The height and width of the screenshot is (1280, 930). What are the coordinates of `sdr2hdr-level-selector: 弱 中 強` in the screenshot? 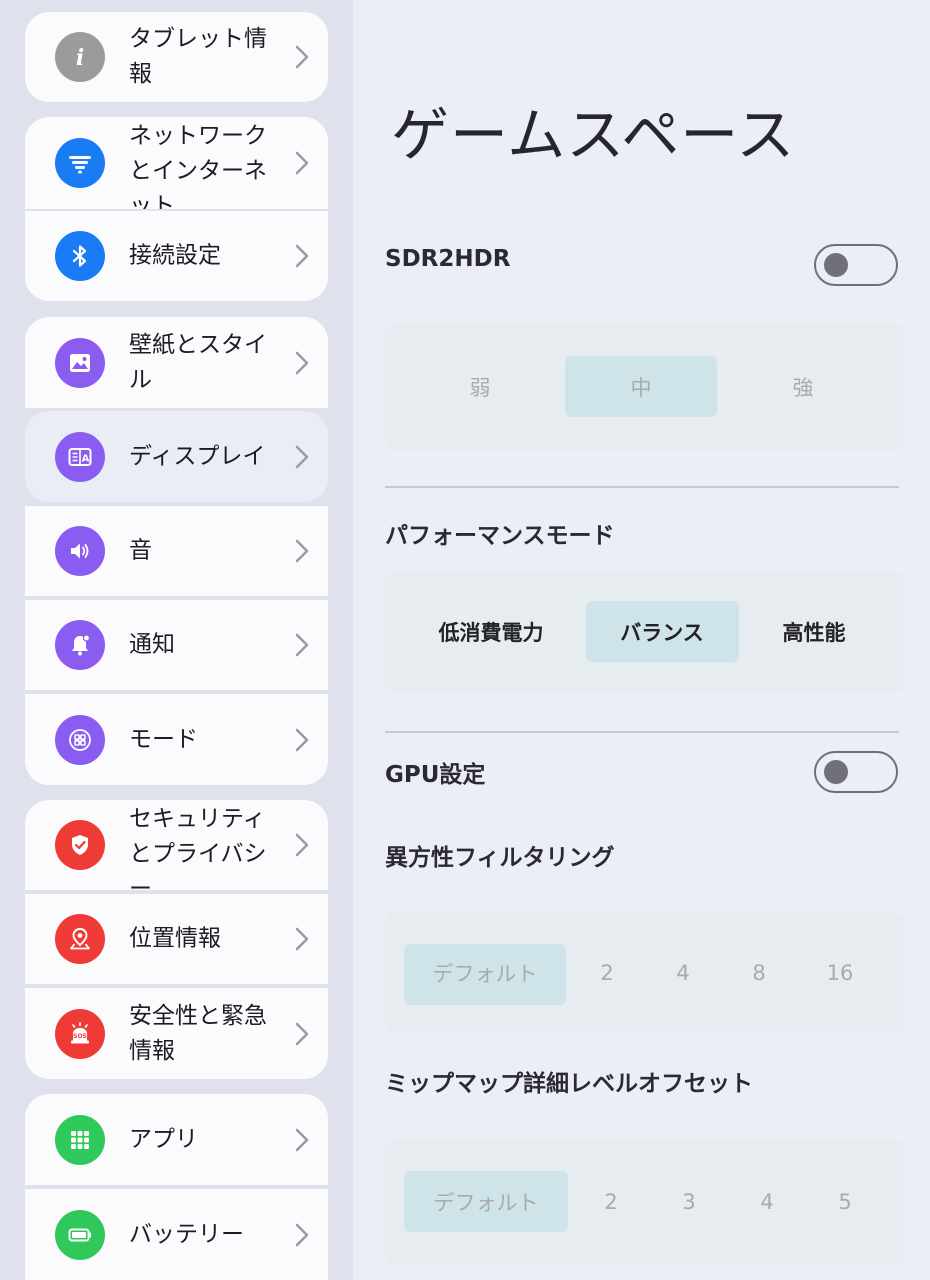 It's located at (645, 387).